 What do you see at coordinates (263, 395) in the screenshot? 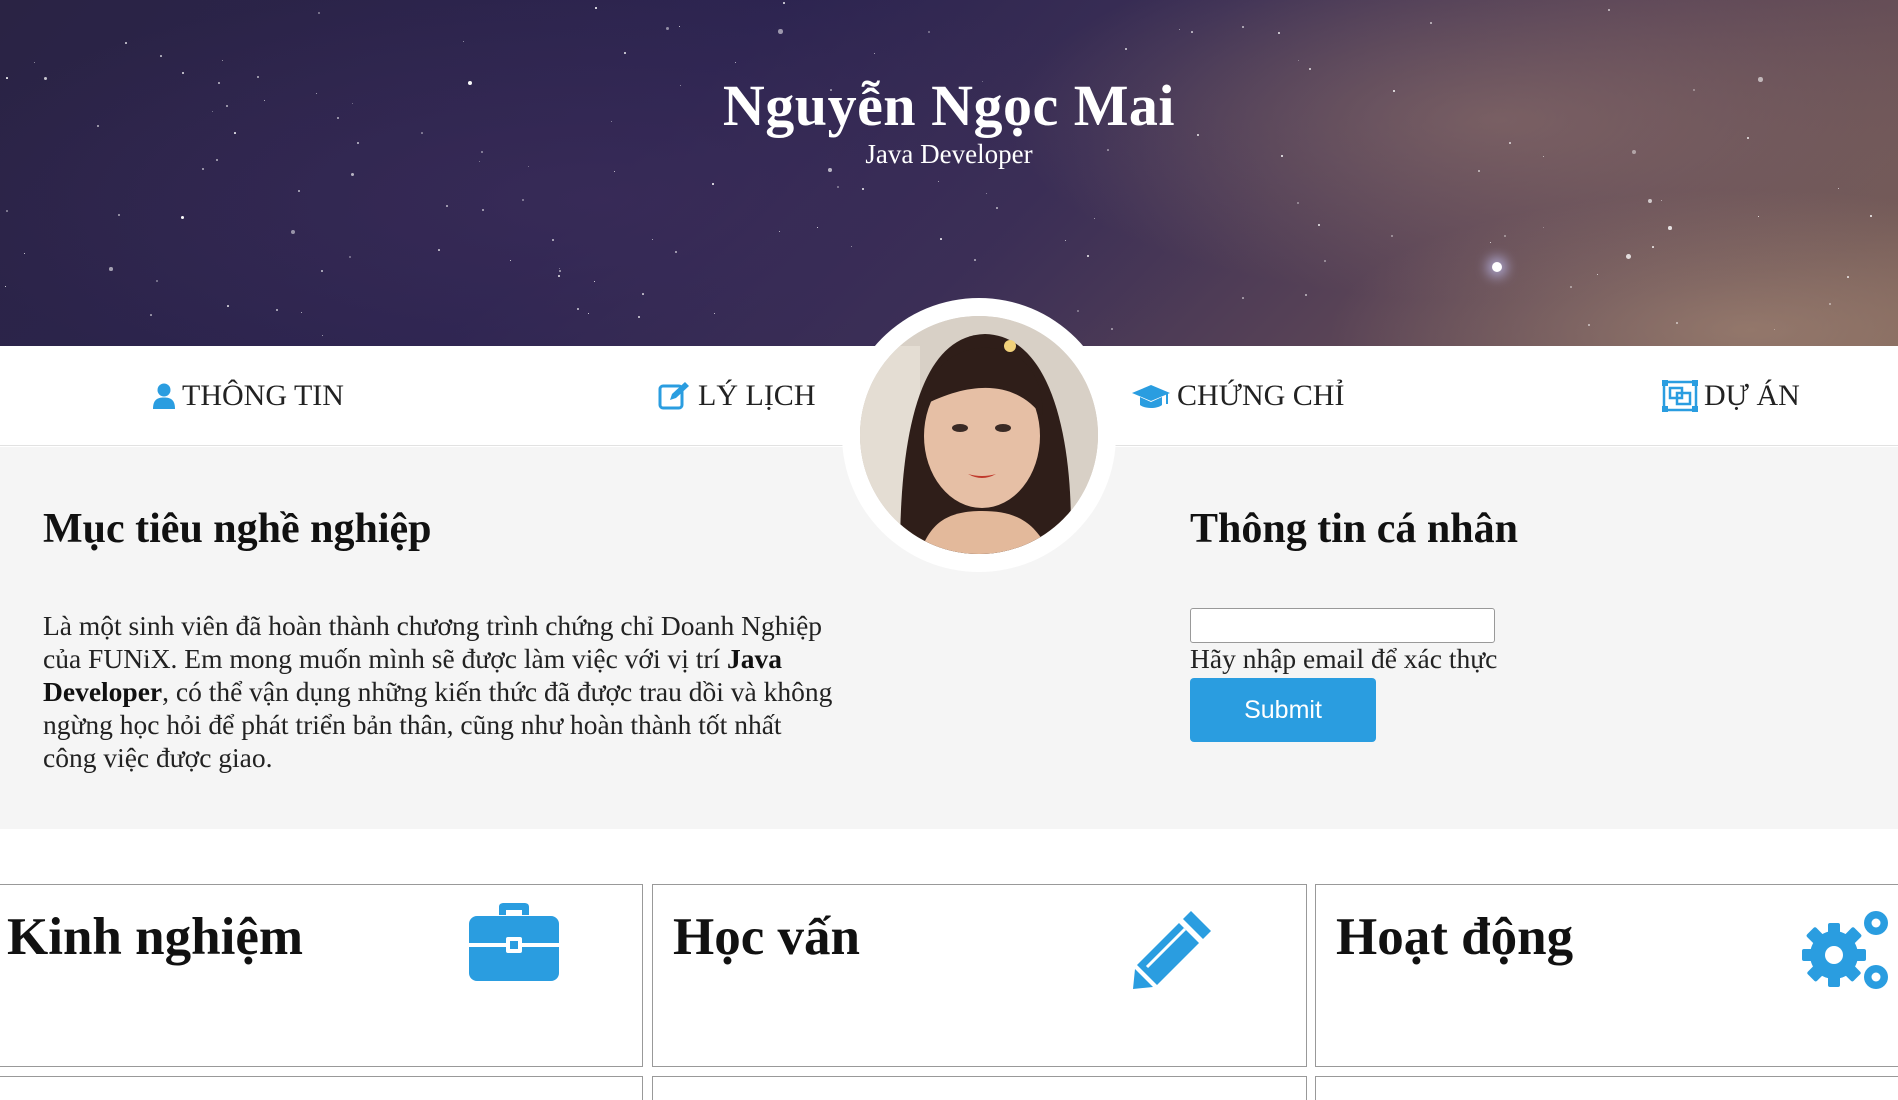
I see `nav-item-label: THÔNG TIN` at bounding box center [263, 395].